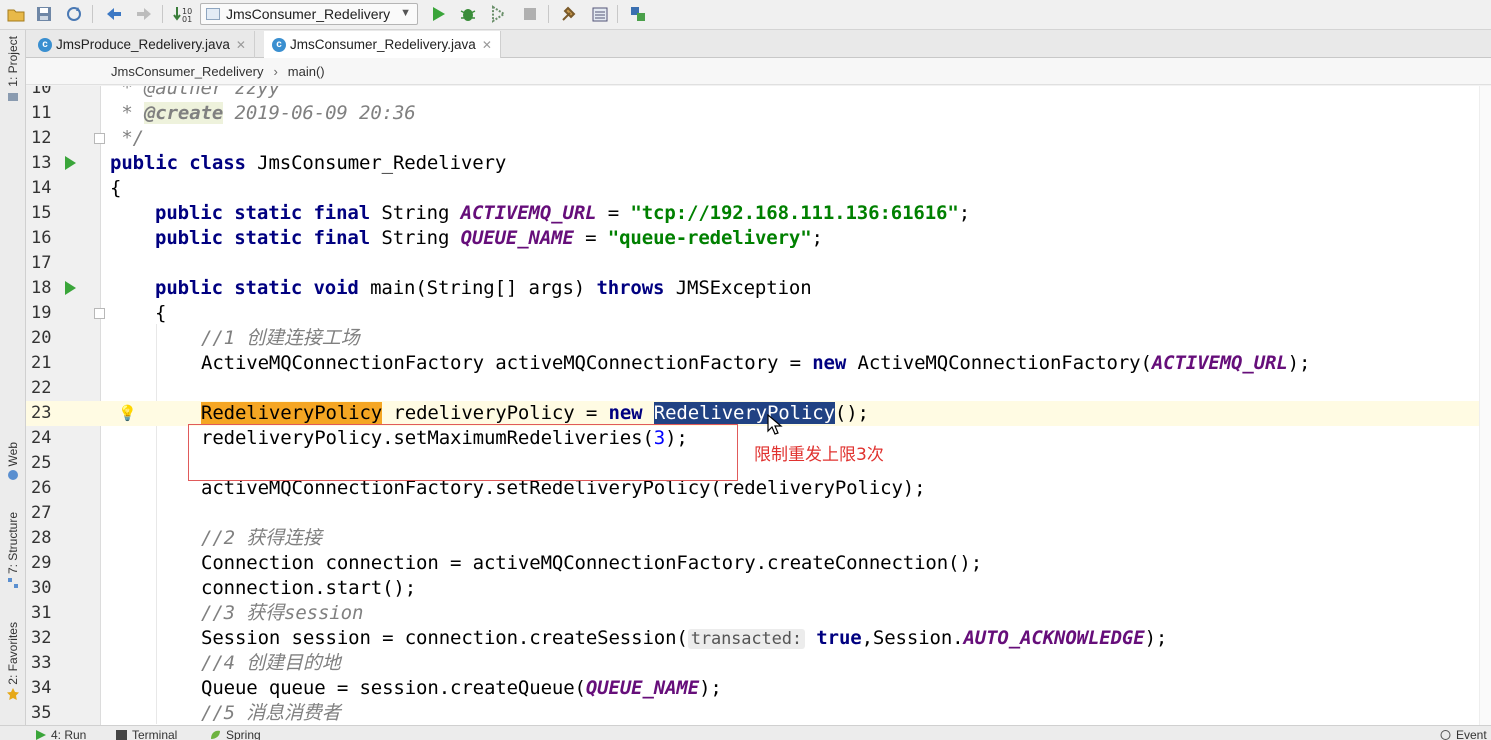  I want to click on event-log-tab: Event, so click(1463, 734).